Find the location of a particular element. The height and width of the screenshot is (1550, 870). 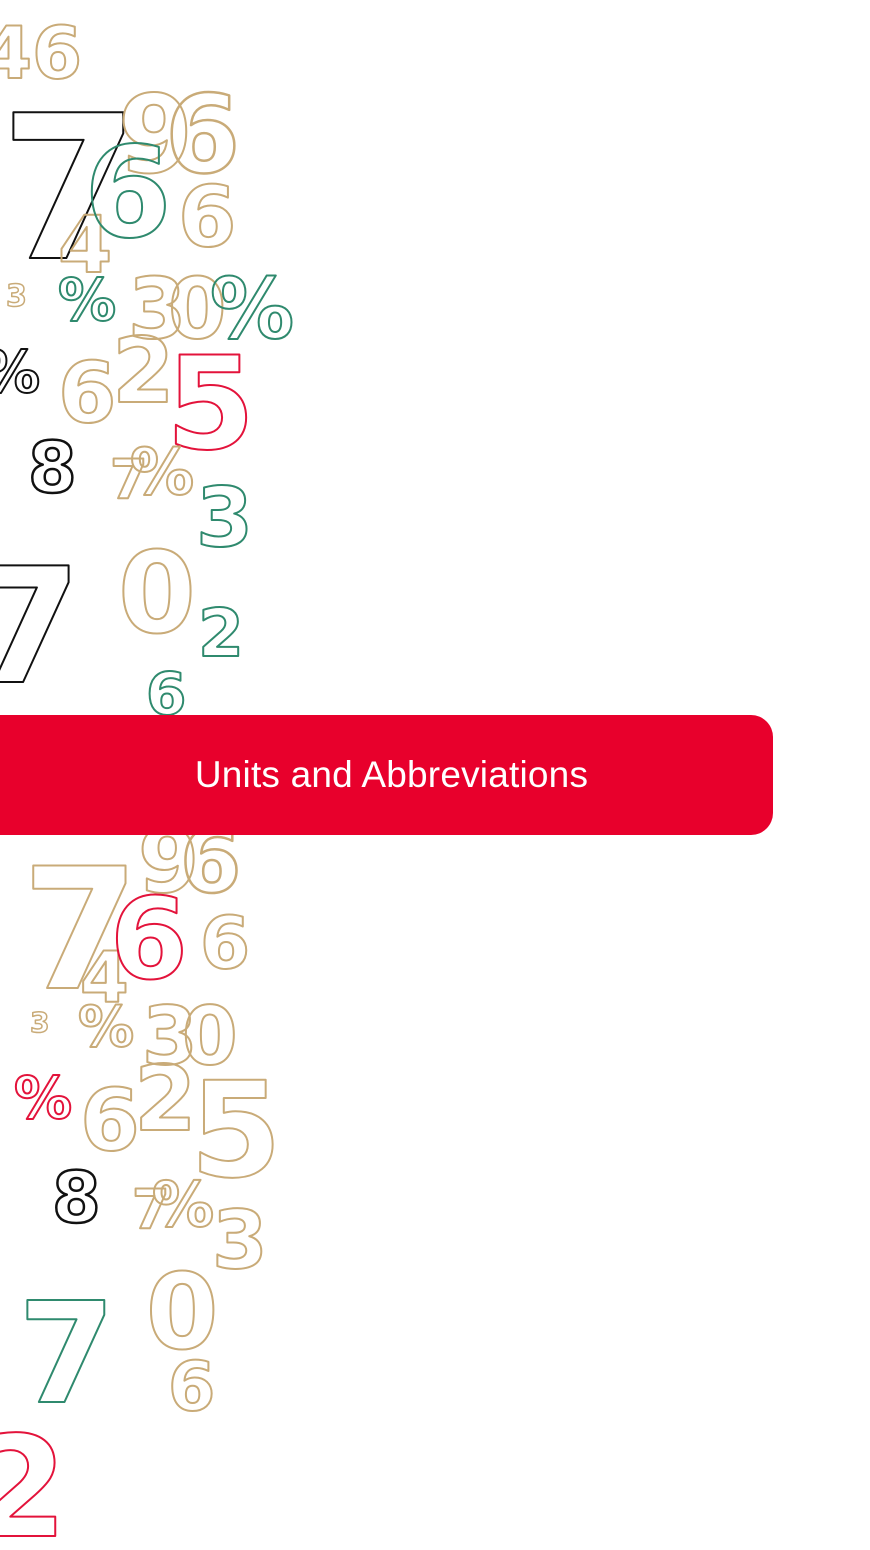

digit-glyph: 9 is located at coordinates (155, 135).